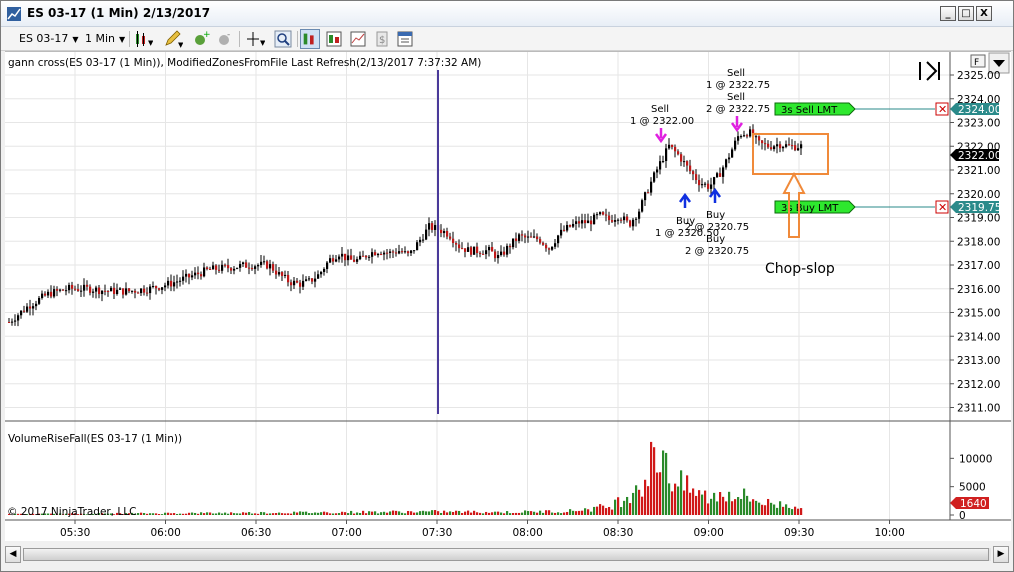 This screenshot has height=572, width=1014. I want to click on maximize-button: □, so click(966, 13).